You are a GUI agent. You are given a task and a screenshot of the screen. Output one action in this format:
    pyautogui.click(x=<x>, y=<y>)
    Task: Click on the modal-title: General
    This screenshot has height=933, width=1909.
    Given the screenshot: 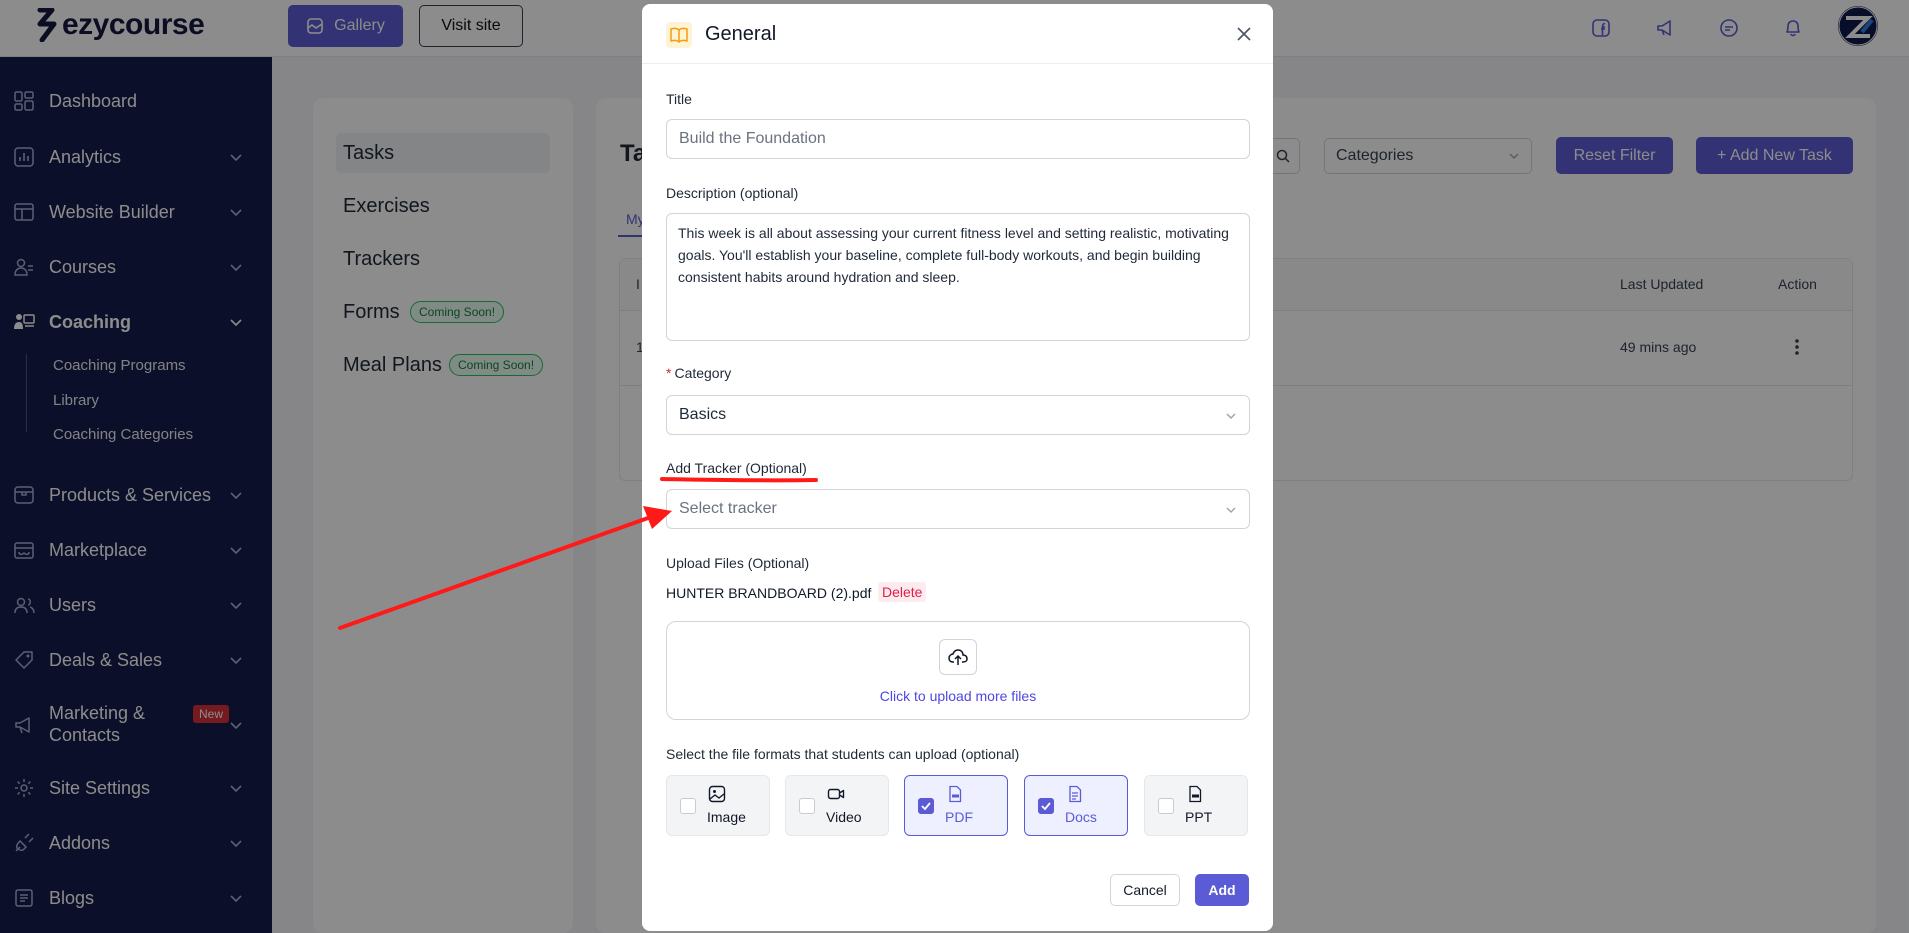 What is the action you would take?
    pyautogui.click(x=741, y=34)
    